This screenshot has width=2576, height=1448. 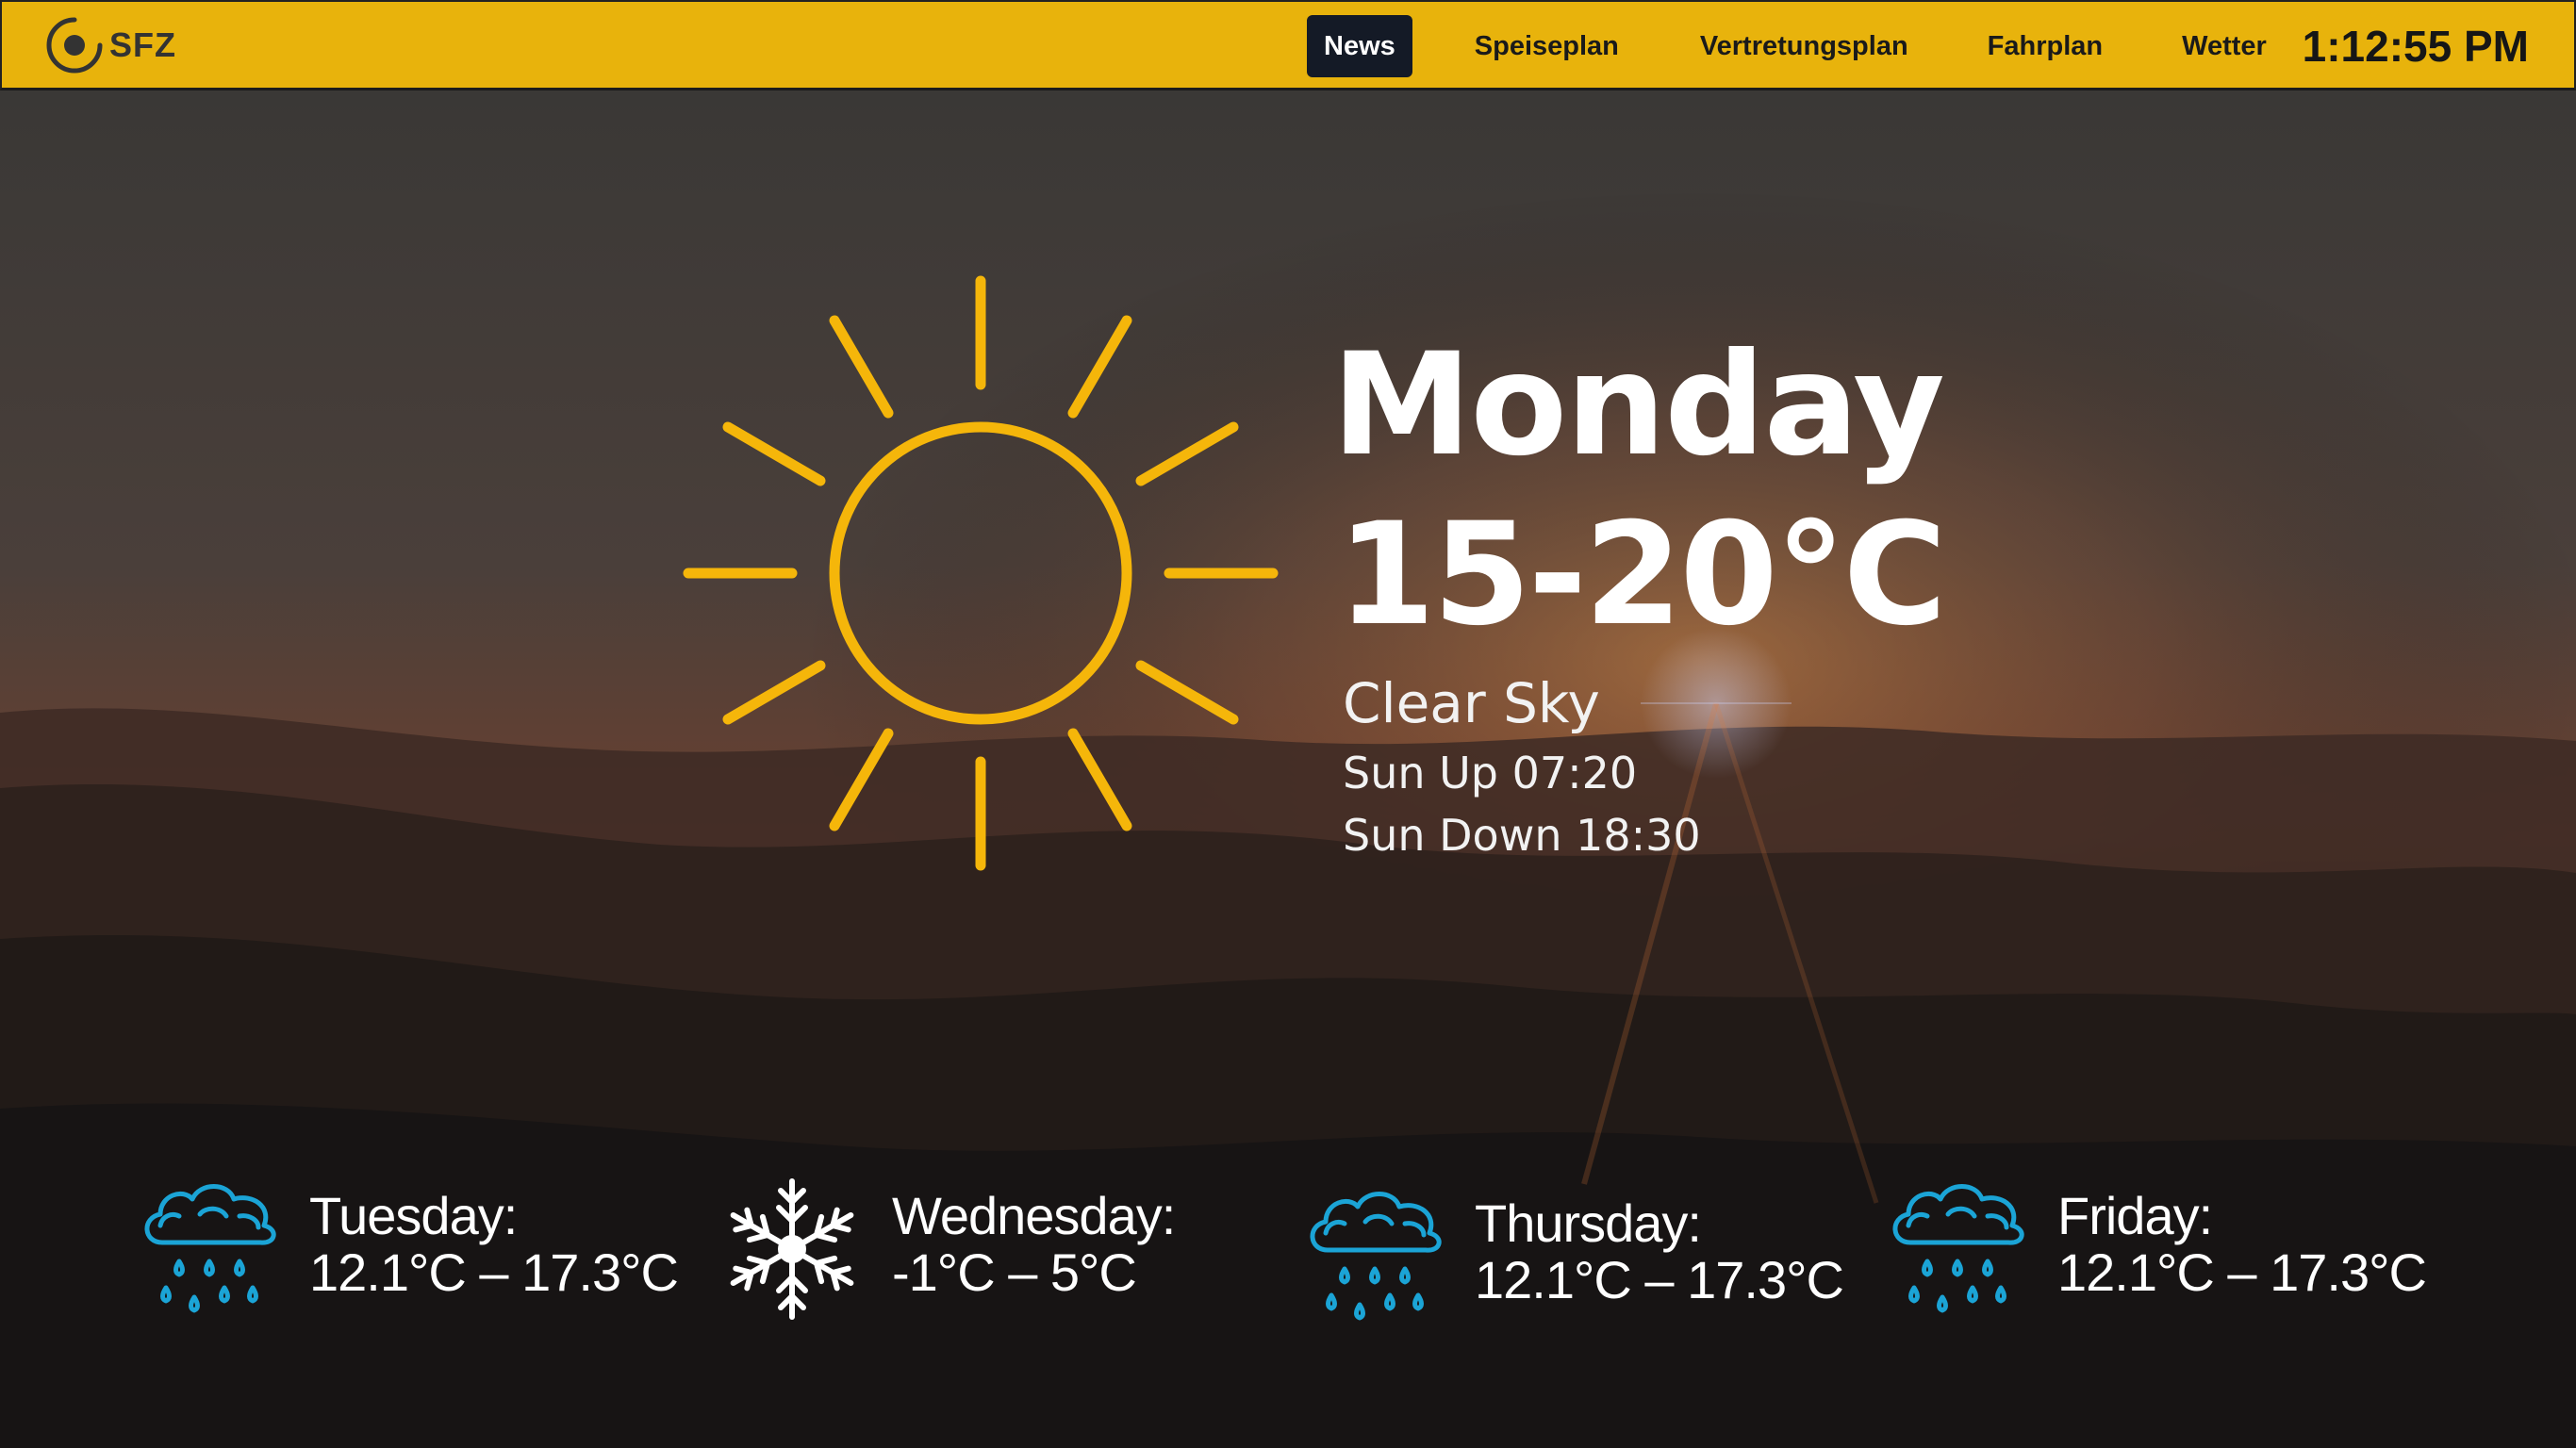 What do you see at coordinates (980, 573) in the screenshot?
I see `sun-icon` at bounding box center [980, 573].